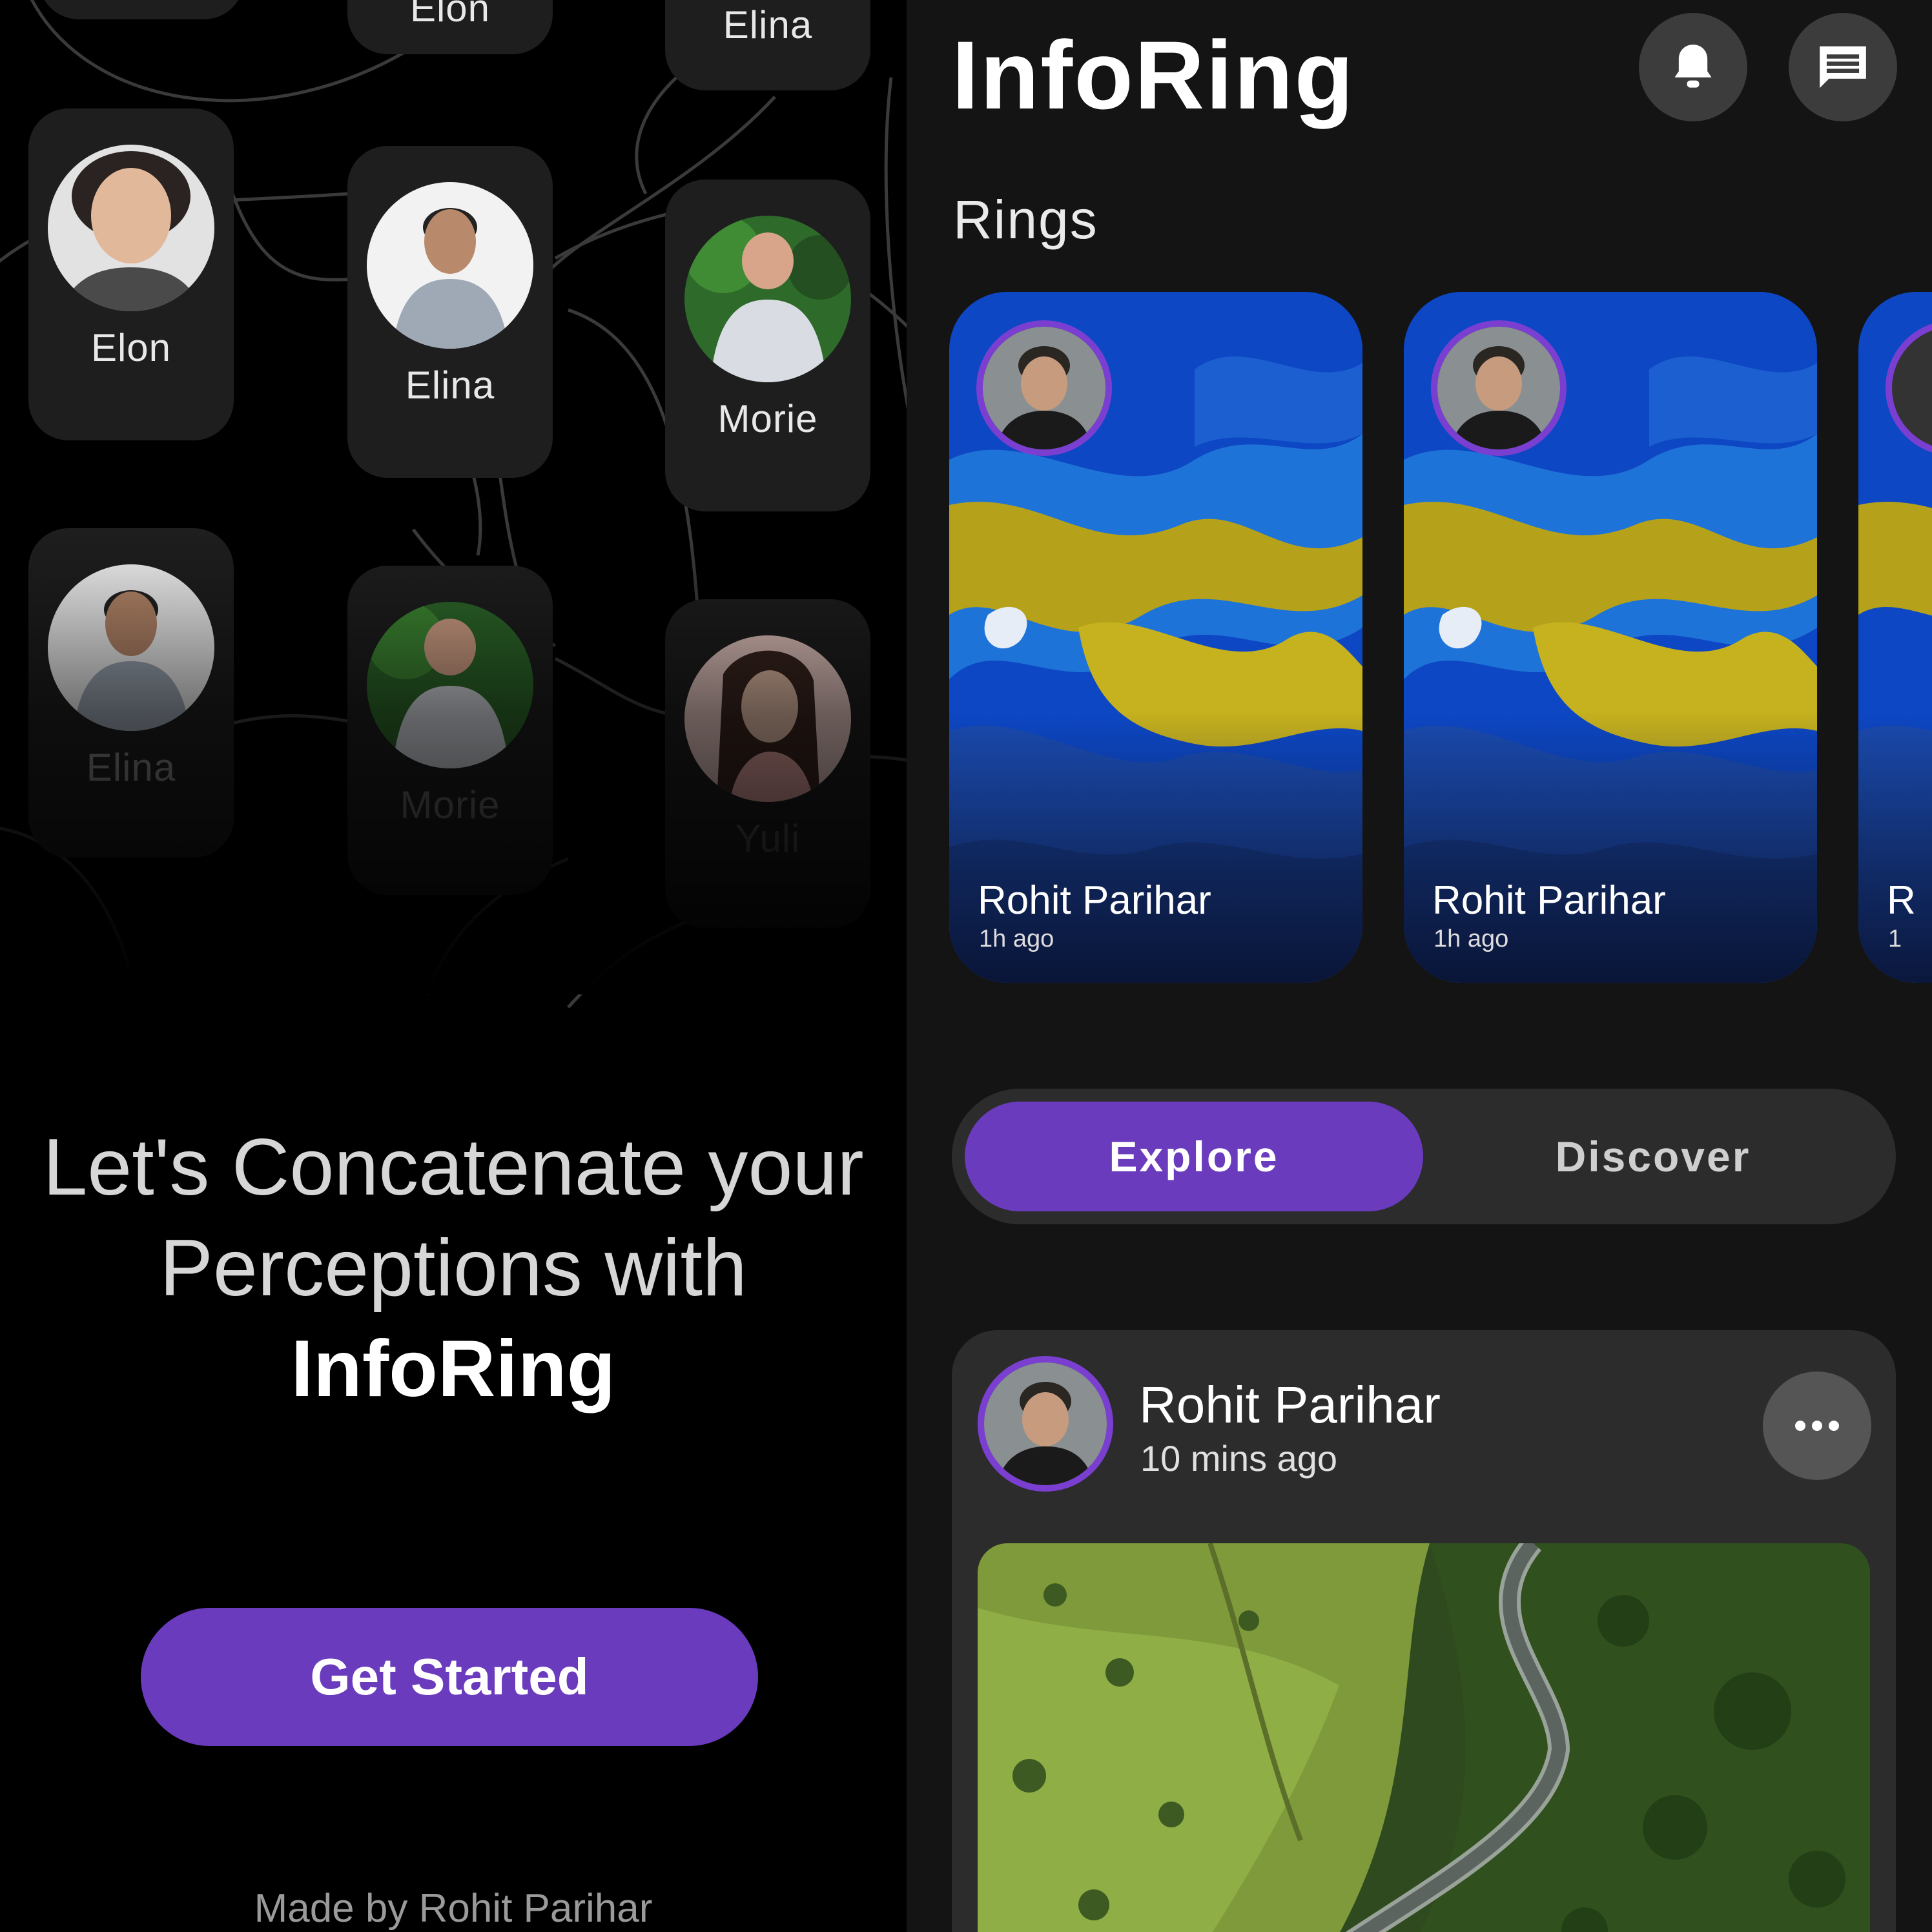  I want to click on person-card: Yuli, so click(767, 764).